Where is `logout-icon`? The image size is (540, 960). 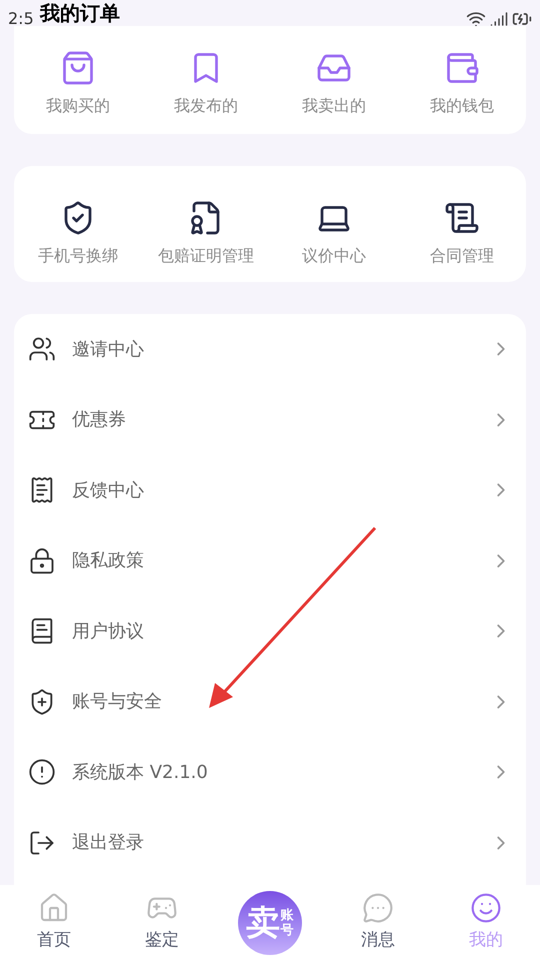
logout-icon is located at coordinates (42, 842).